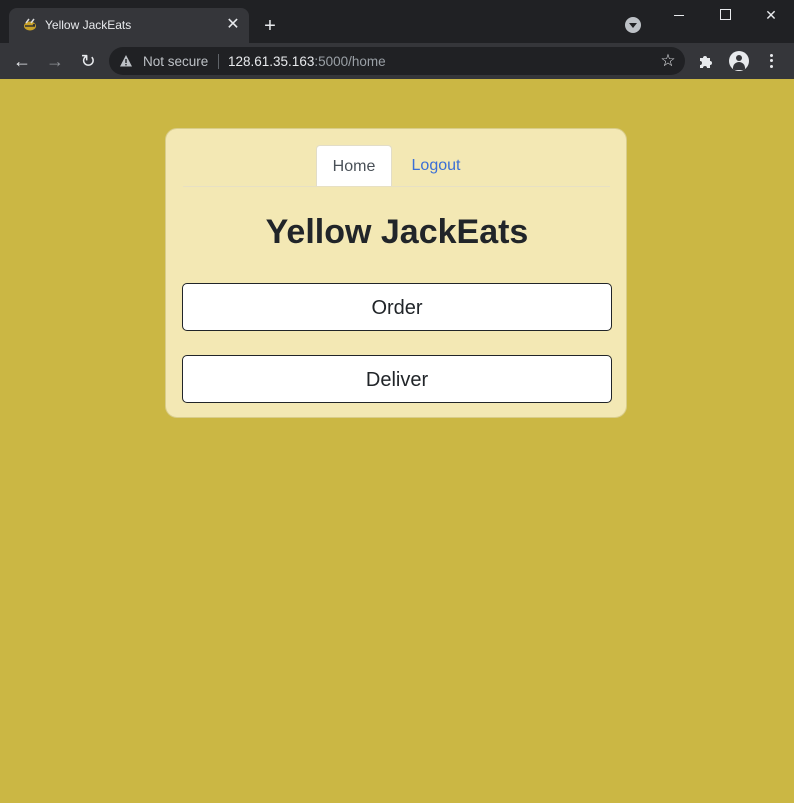  What do you see at coordinates (350, 61) in the screenshot?
I see `url-path: :5000/home` at bounding box center [350, 61].